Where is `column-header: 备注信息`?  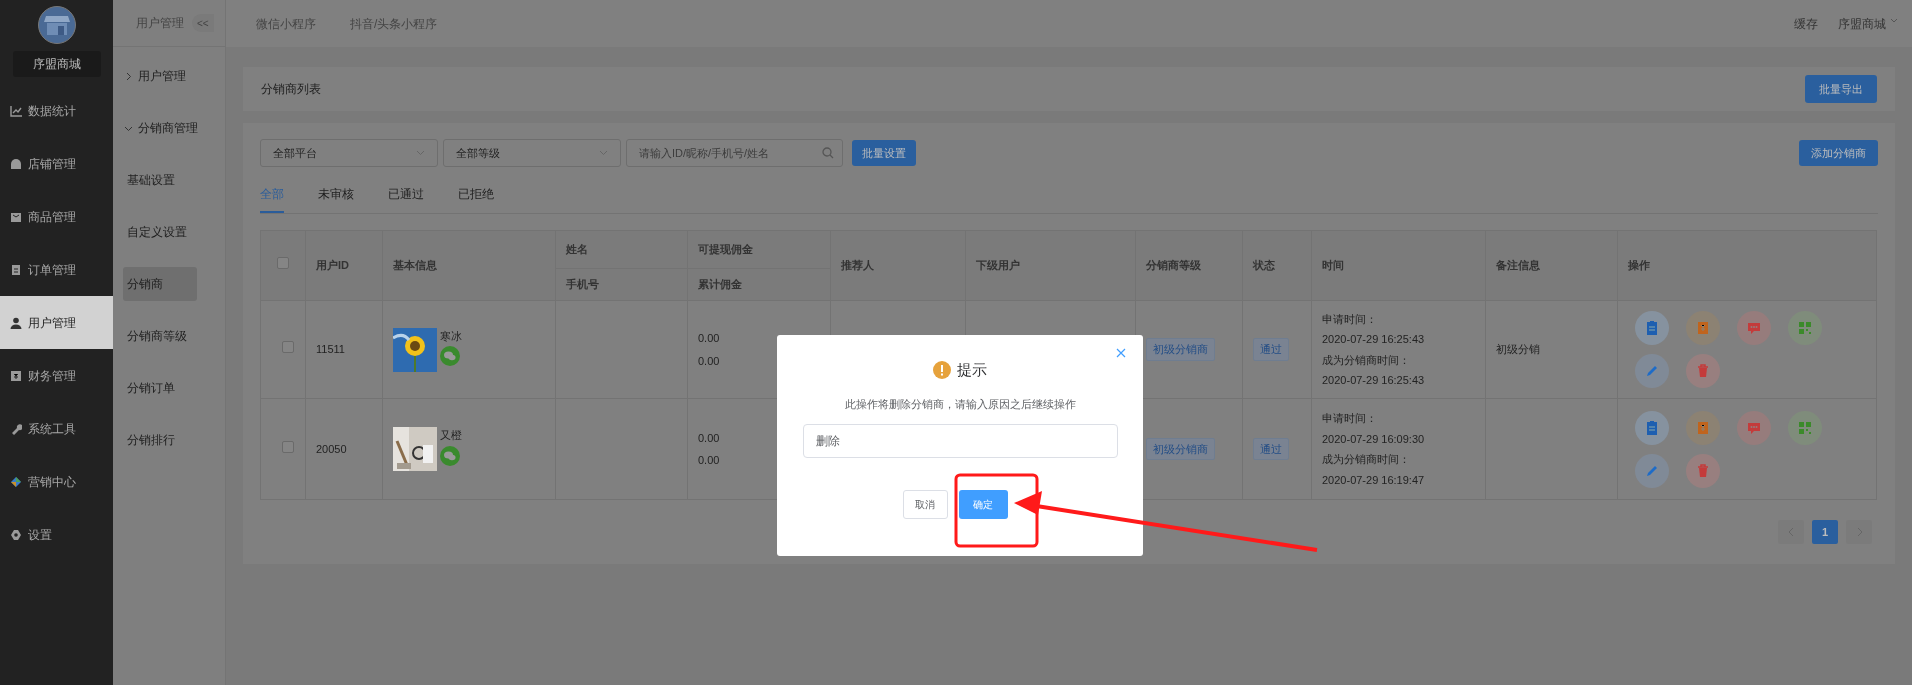
column-header: 备注信息 is located at coordinates (1551, 265).